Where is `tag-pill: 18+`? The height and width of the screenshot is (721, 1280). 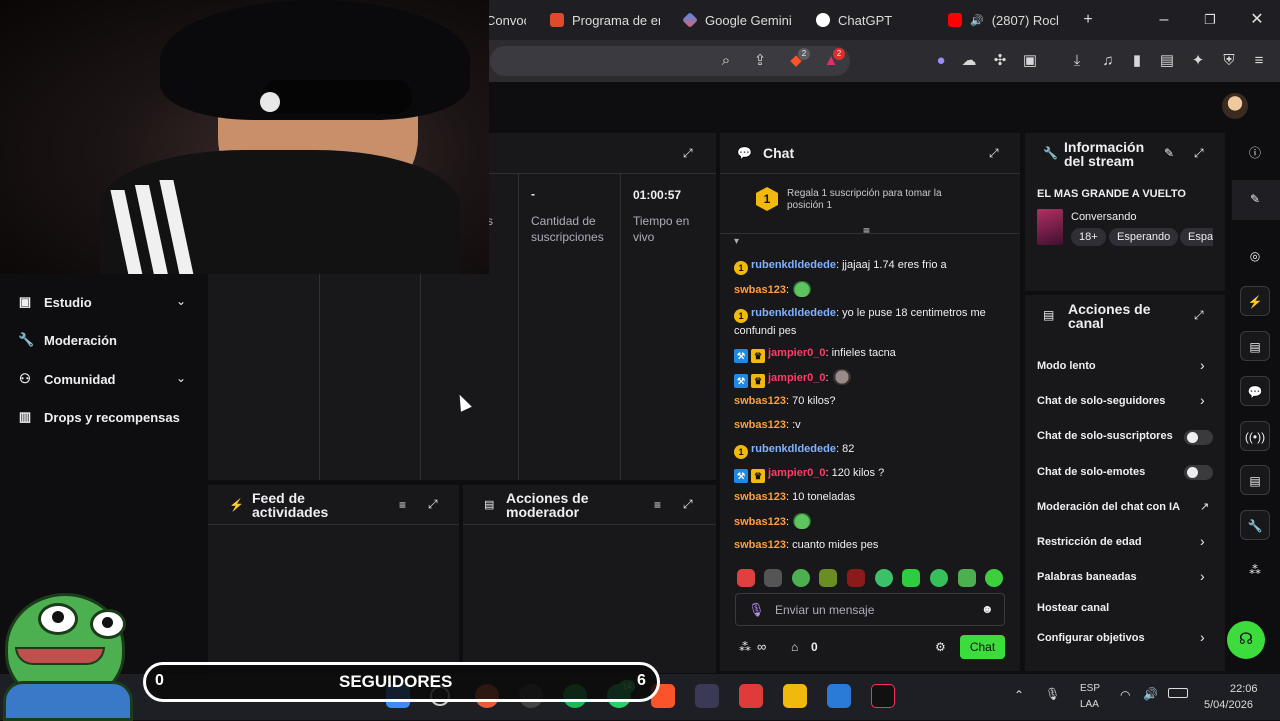
tag-pill: 18+ is located at coordinates (1088, 237).